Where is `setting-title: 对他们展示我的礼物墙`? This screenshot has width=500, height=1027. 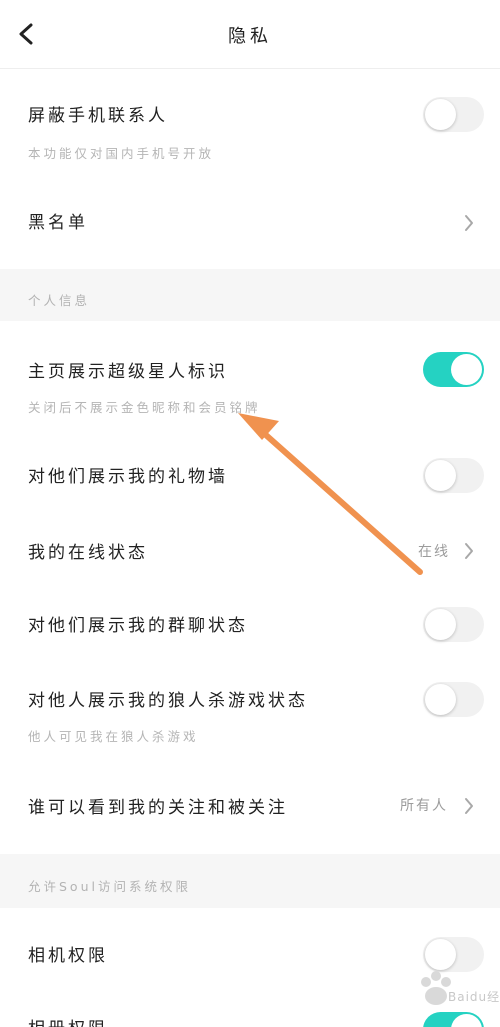 setting-title: 对他们展示我的礼物墙 is located at coordinates (128, 477).